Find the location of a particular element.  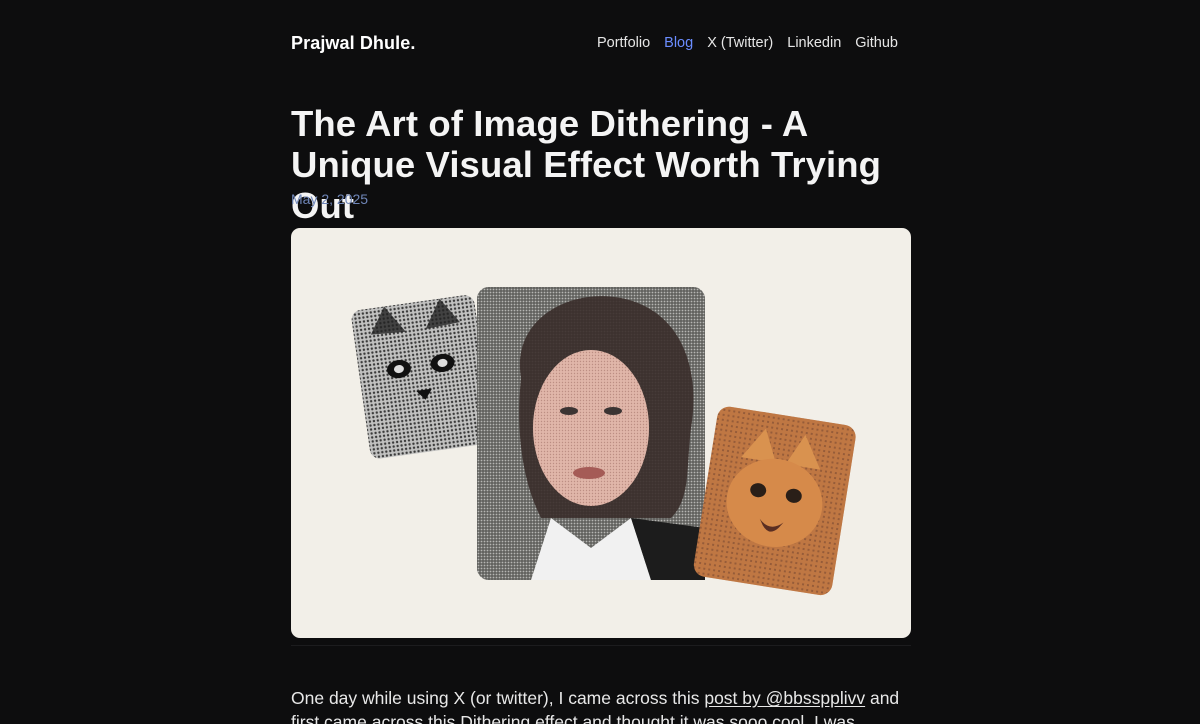

divider is located at coordinates (601, 645).